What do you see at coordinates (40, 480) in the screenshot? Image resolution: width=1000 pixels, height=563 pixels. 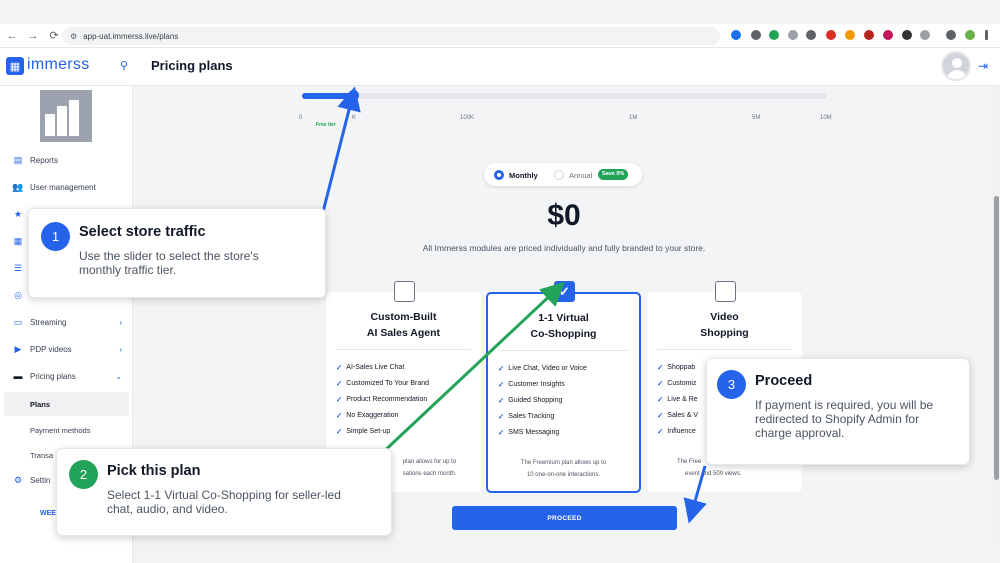 I see `sidebar-item-label: Settin` at bounding box center [40, 480].